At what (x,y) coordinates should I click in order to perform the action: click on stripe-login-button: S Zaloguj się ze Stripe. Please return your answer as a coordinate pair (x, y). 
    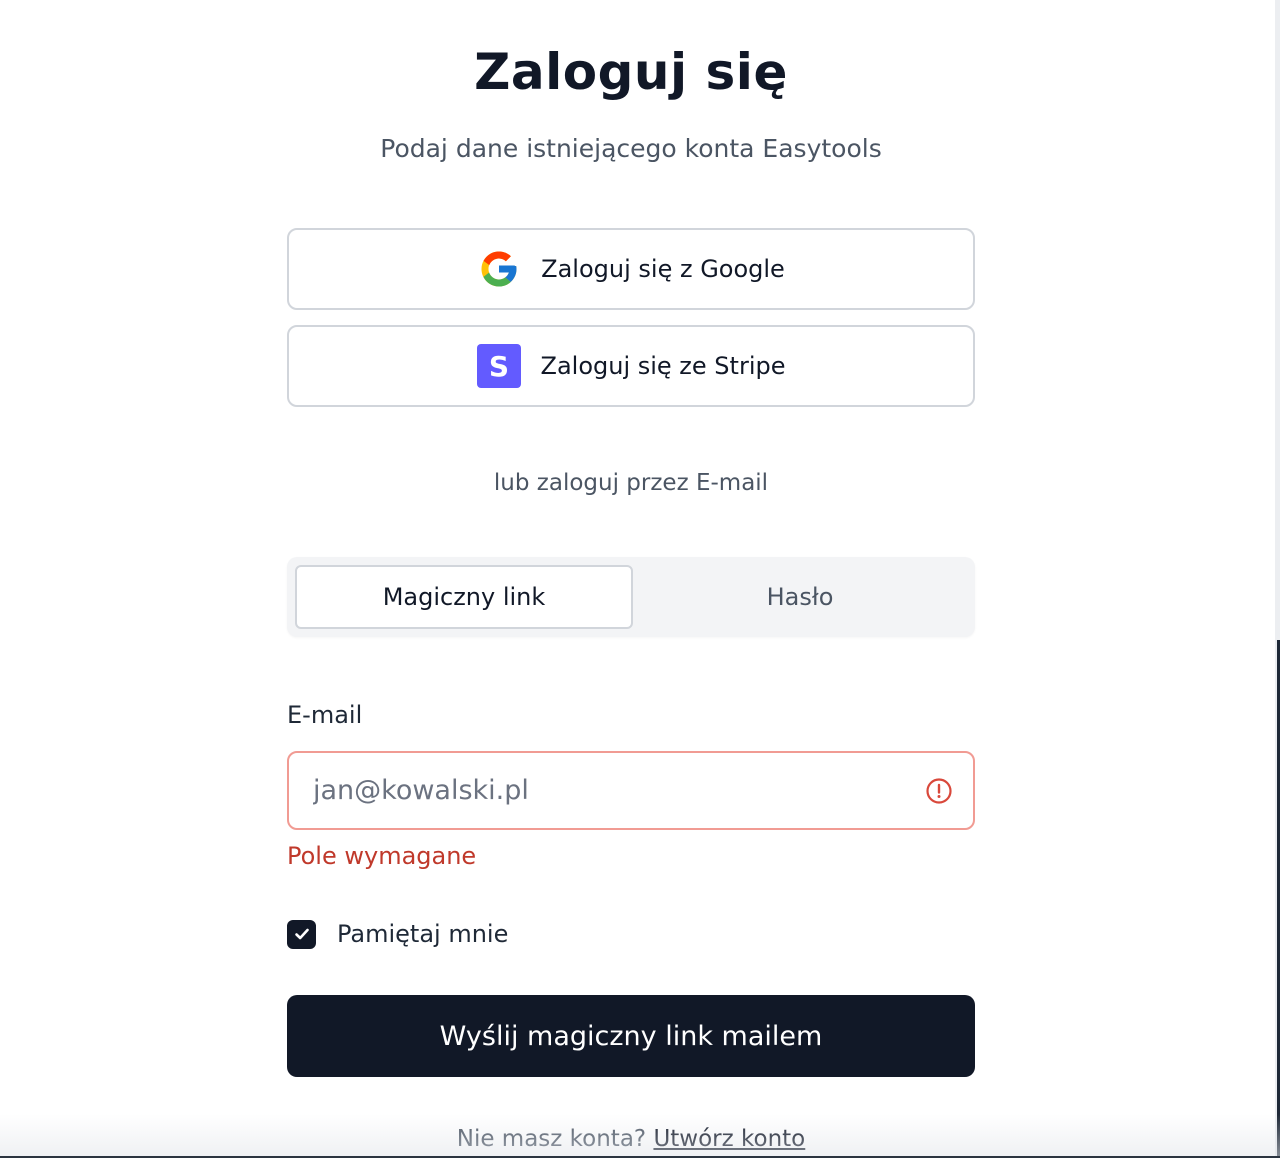
    Looking at the image, I should click on (631, 366).